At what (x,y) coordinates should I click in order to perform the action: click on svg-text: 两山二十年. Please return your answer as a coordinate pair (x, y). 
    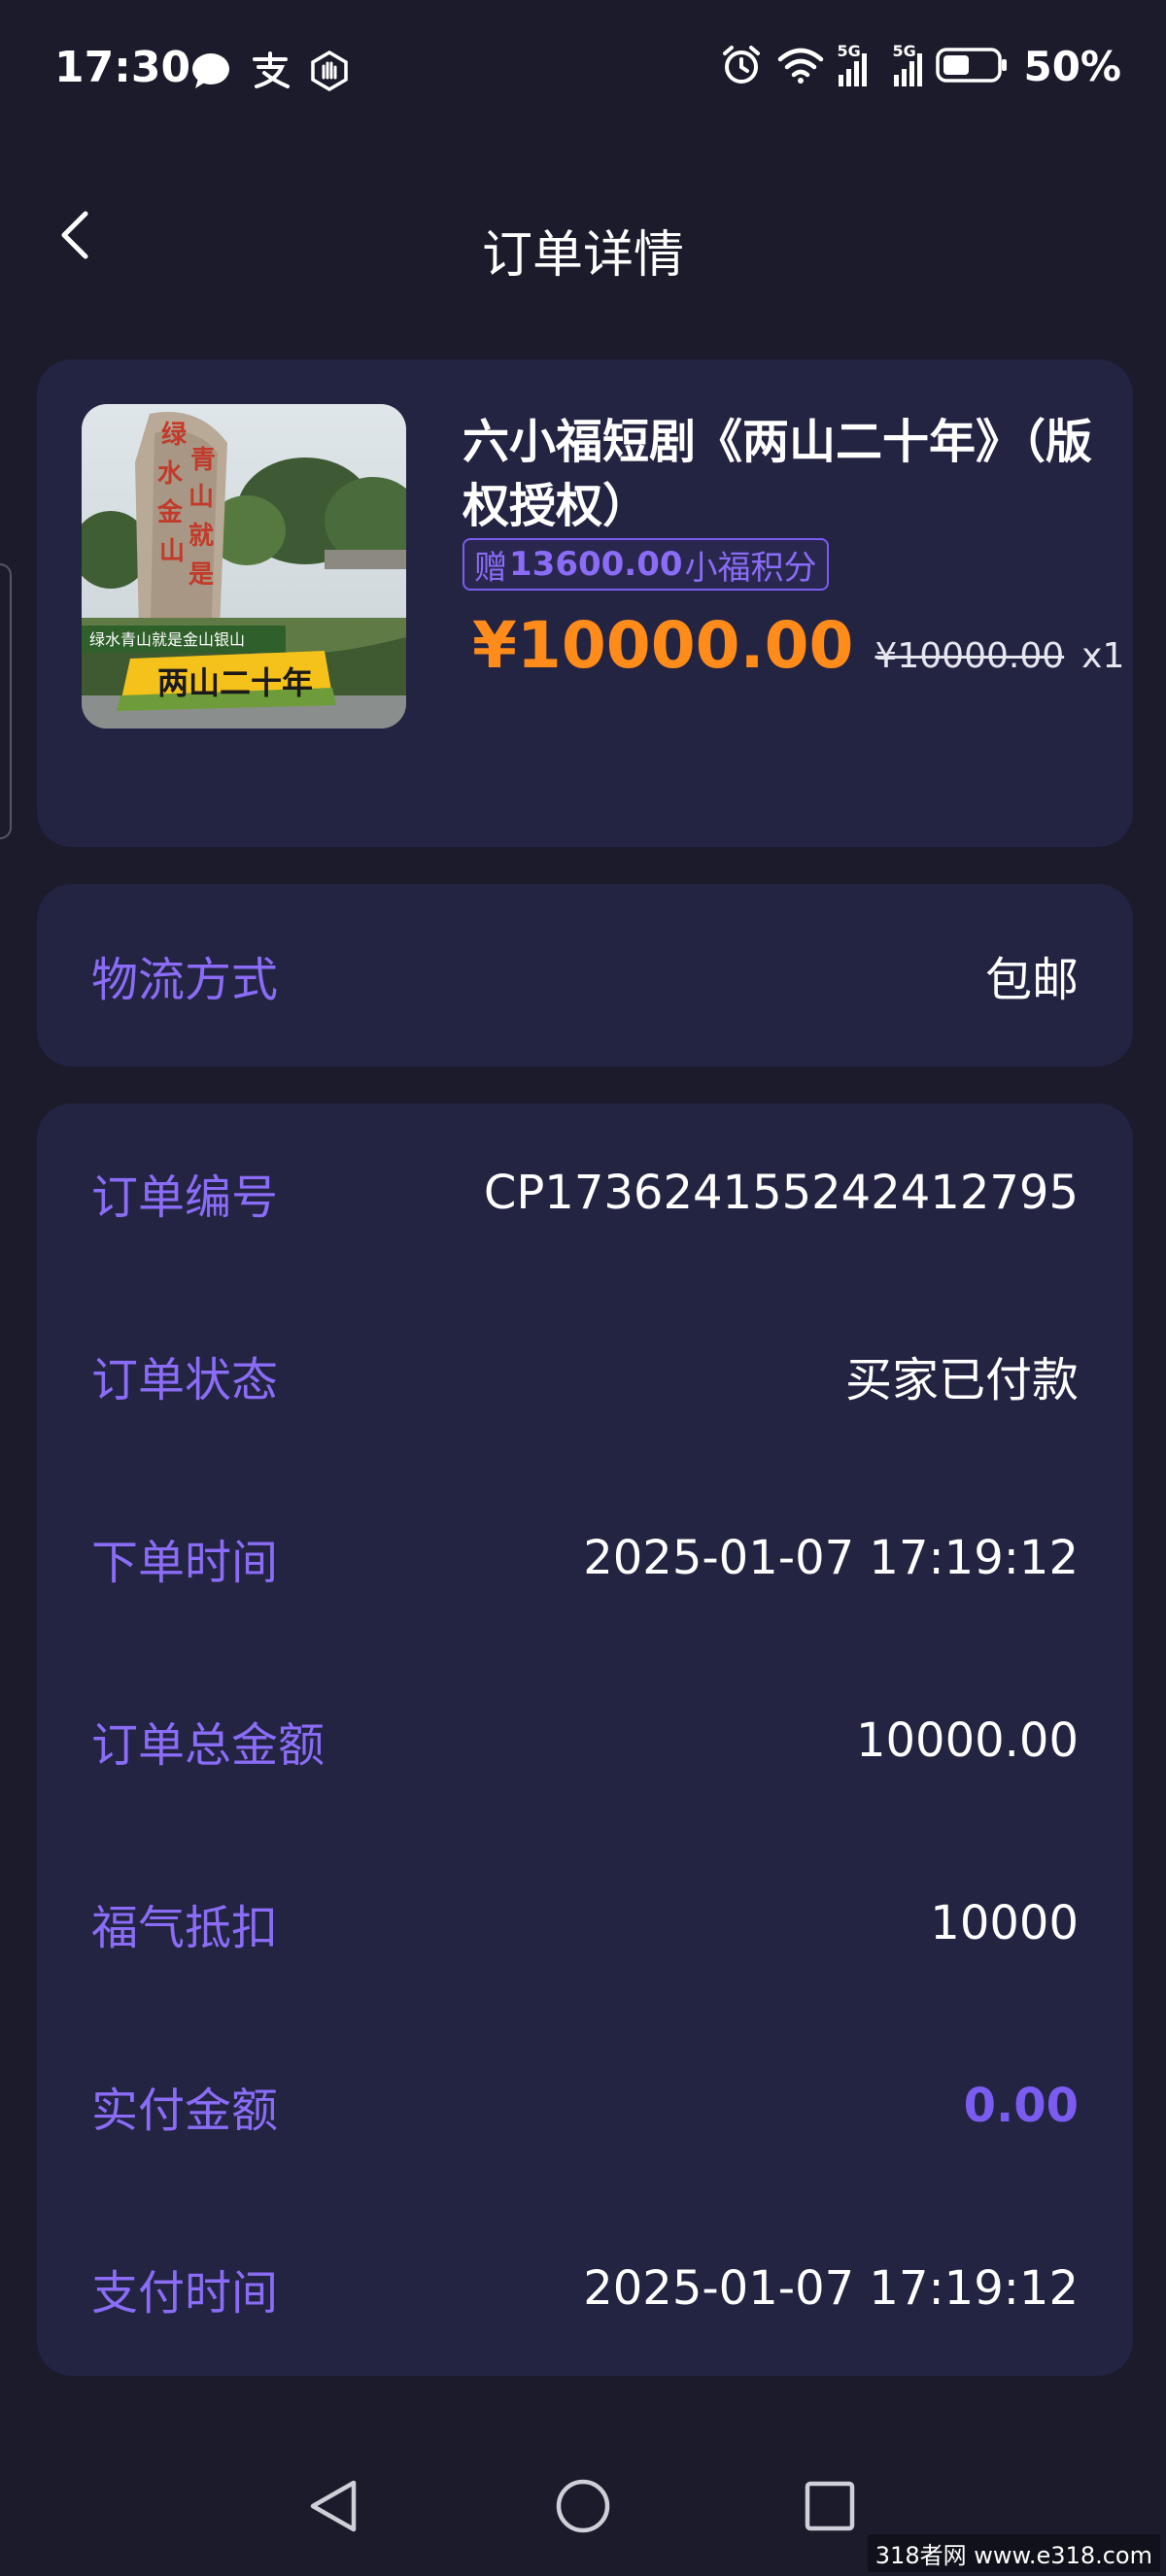
    Looking at the image, I should click on (235, 682).